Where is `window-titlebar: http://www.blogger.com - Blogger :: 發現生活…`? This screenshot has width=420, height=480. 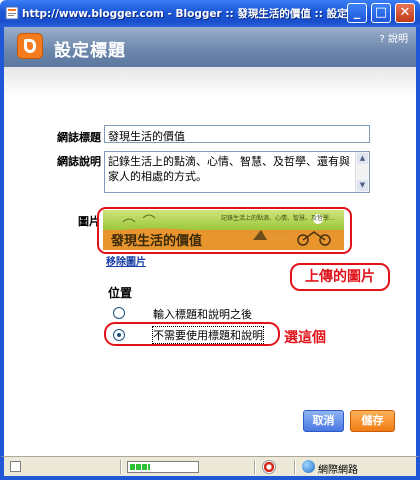 window-titlebar: http://www.blogger.com - Blogger :: 發現生活… is located at coordinates (210, 13).